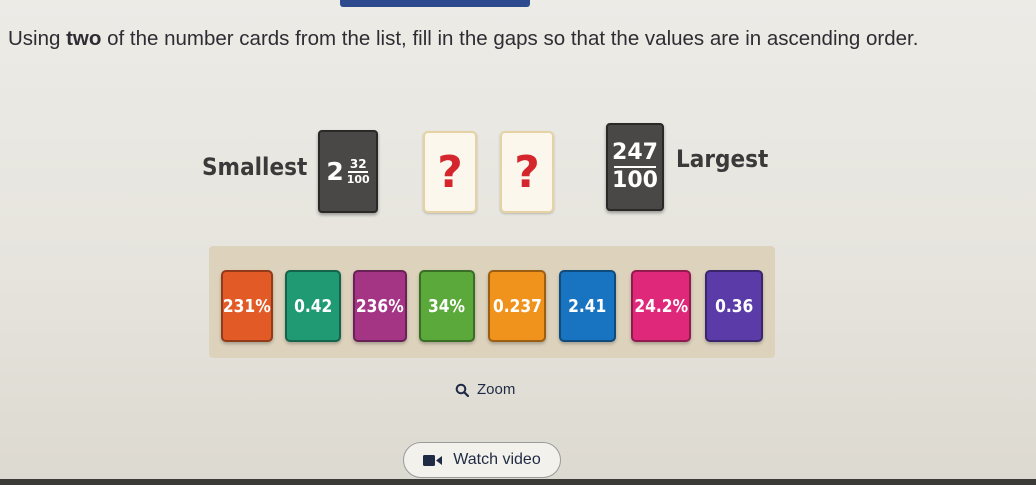 This screenshot has height=485, width=1036. Describe the element at coordinates (84, 38) in the screenshot. I see `question-emphasis: two` at that location.